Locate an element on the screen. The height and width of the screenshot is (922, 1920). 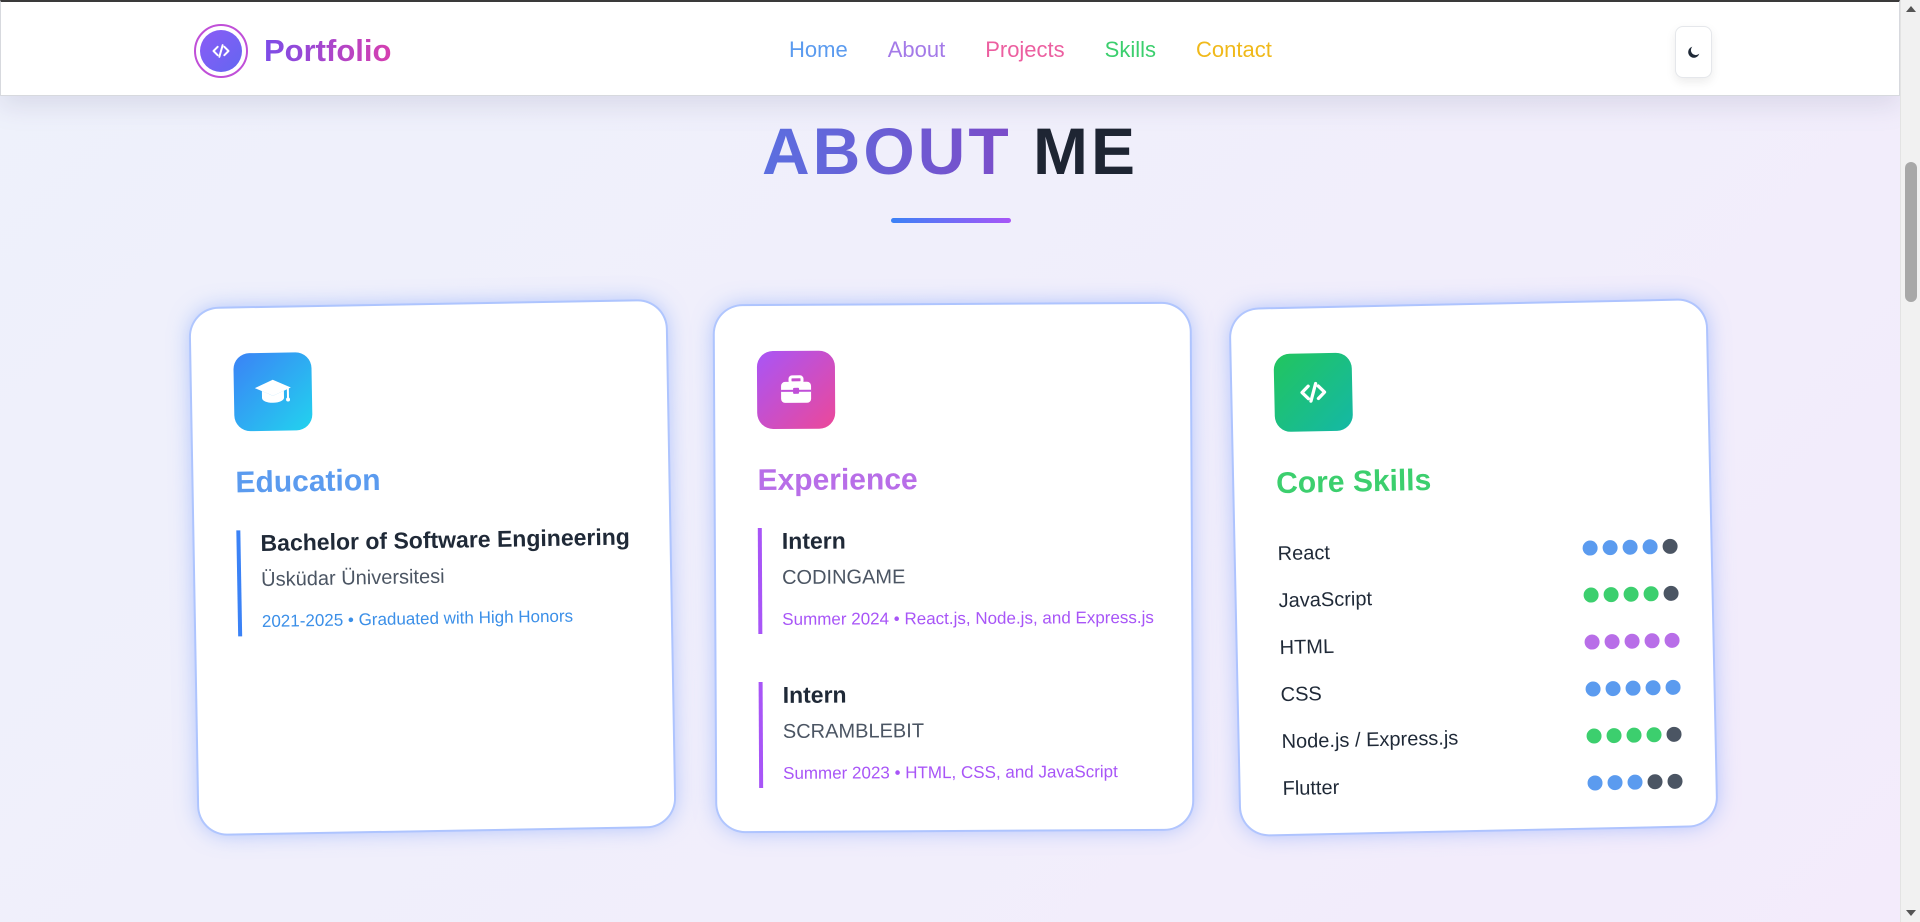
entry-meta: Summer 2023 • HTML, CSS, and JavaScript is located at coordinates (950, 772).